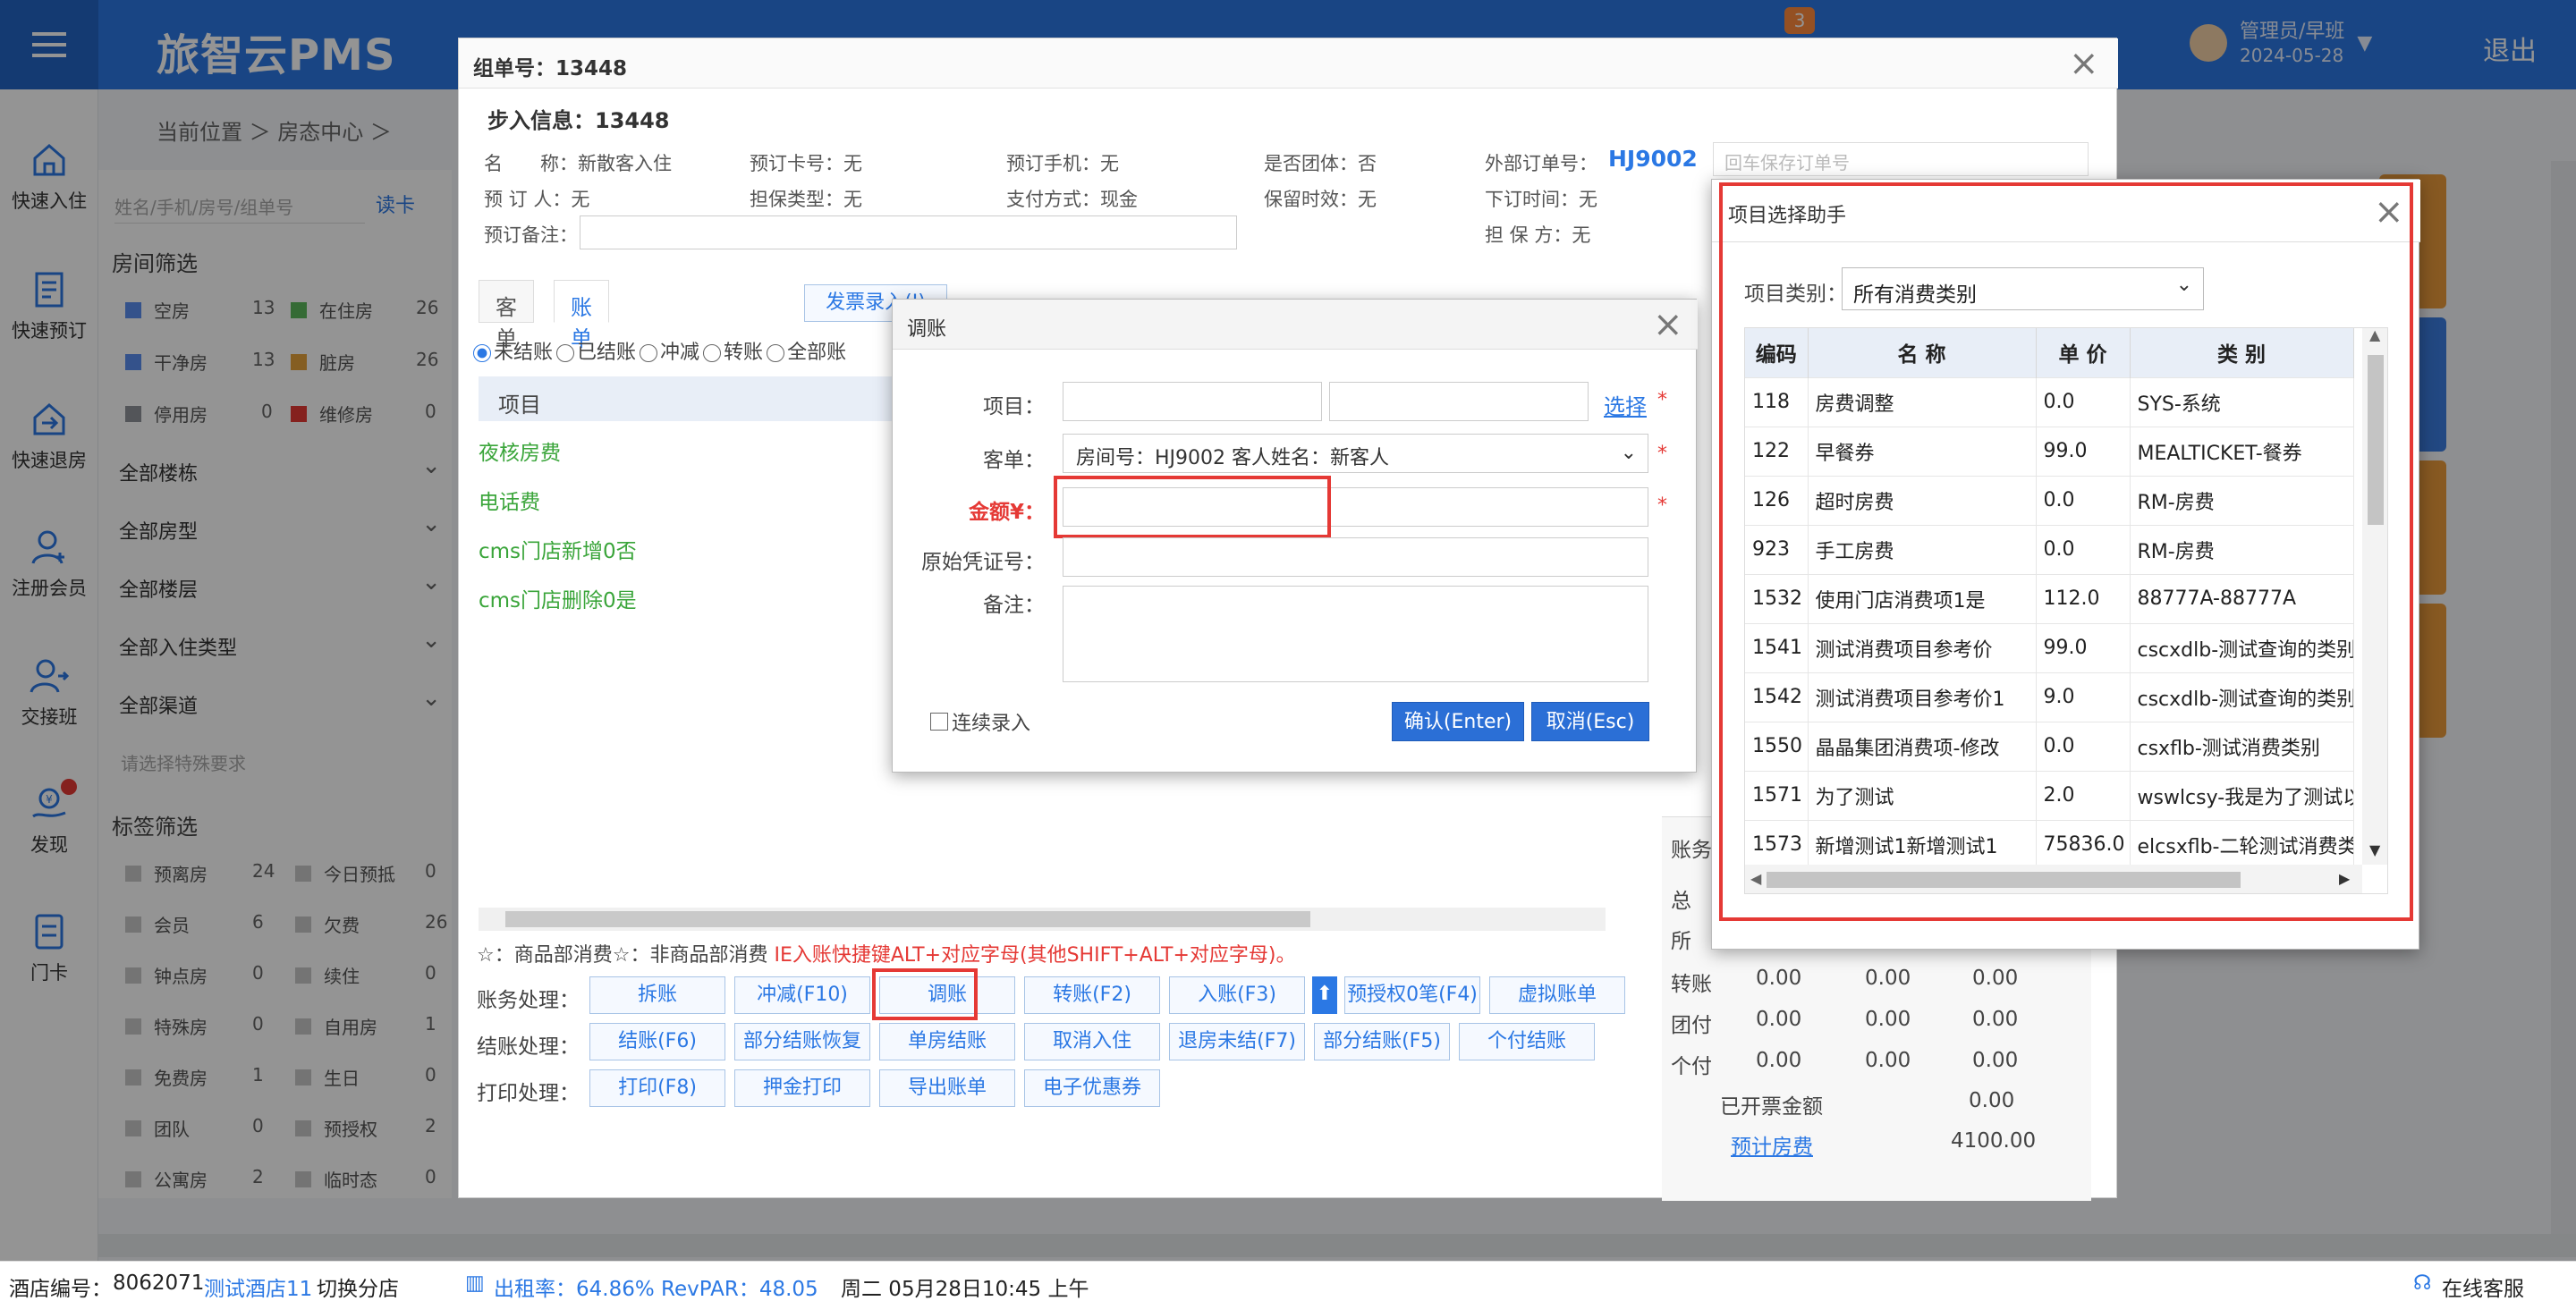  What do you see at coordinates (1355, 557) in the screenshot?
I see `voucher-input` at bounding box center [1355, 557].